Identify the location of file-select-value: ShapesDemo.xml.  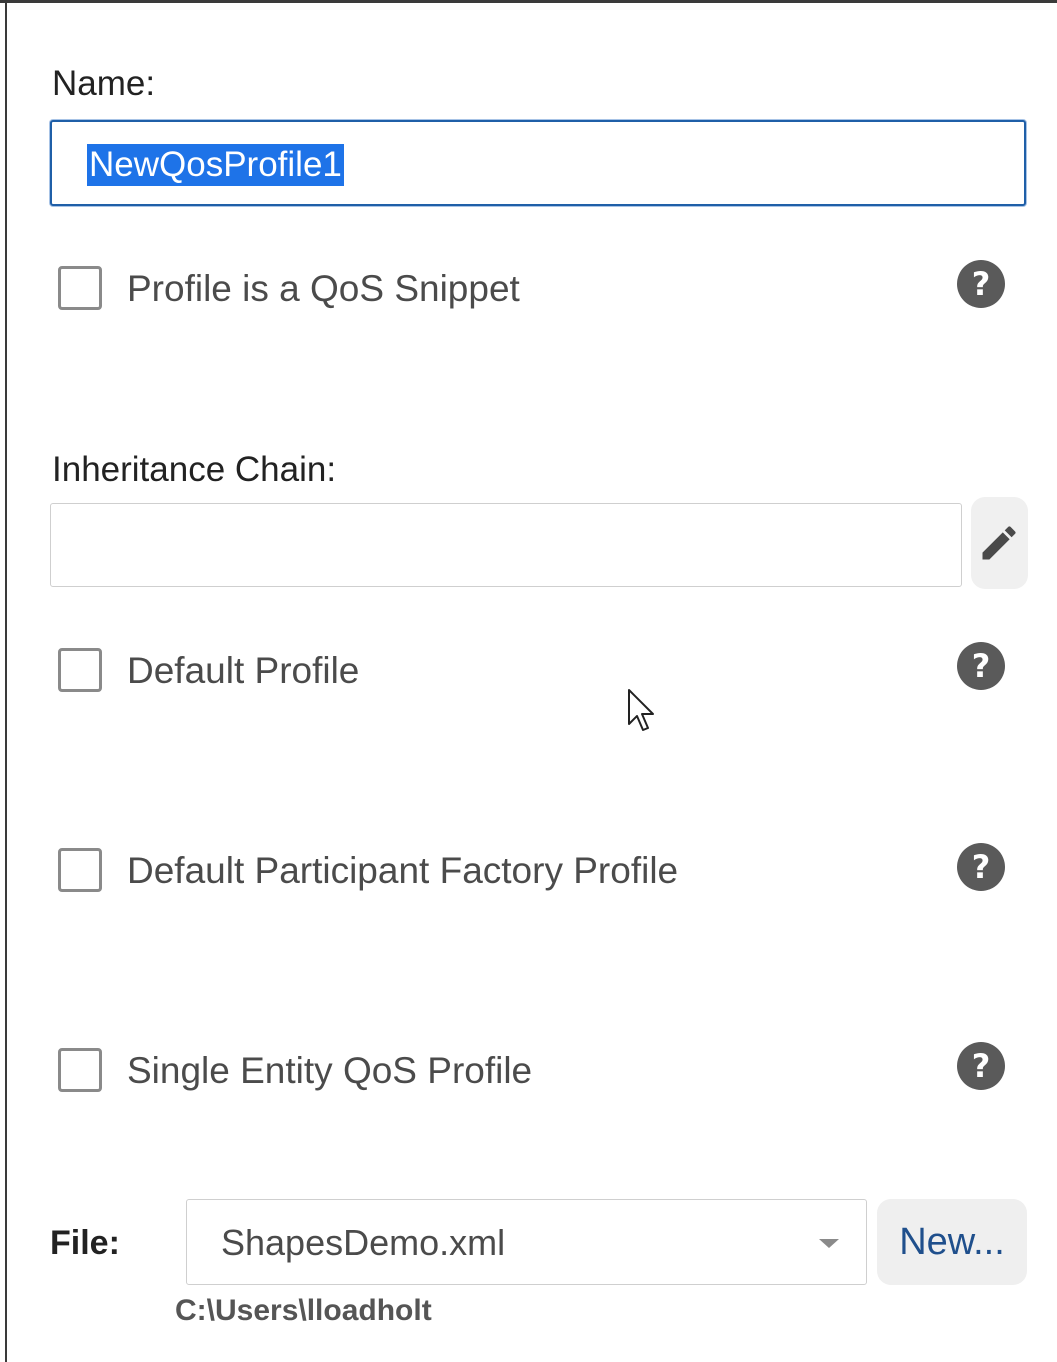
(363, 1242).